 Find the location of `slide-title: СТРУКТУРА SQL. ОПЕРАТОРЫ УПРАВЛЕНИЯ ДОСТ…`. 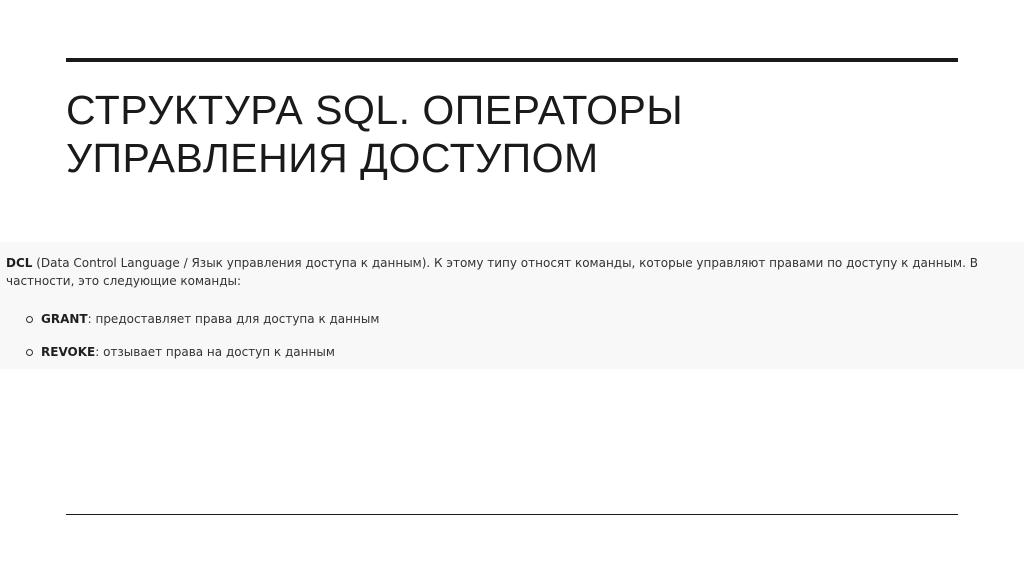

slide-title: СТРУКТУРА SQL. ОПЕРАТОРЫ УПРАВЛЕНИЯ ДОСТ… is located at coordinates (506, 134).